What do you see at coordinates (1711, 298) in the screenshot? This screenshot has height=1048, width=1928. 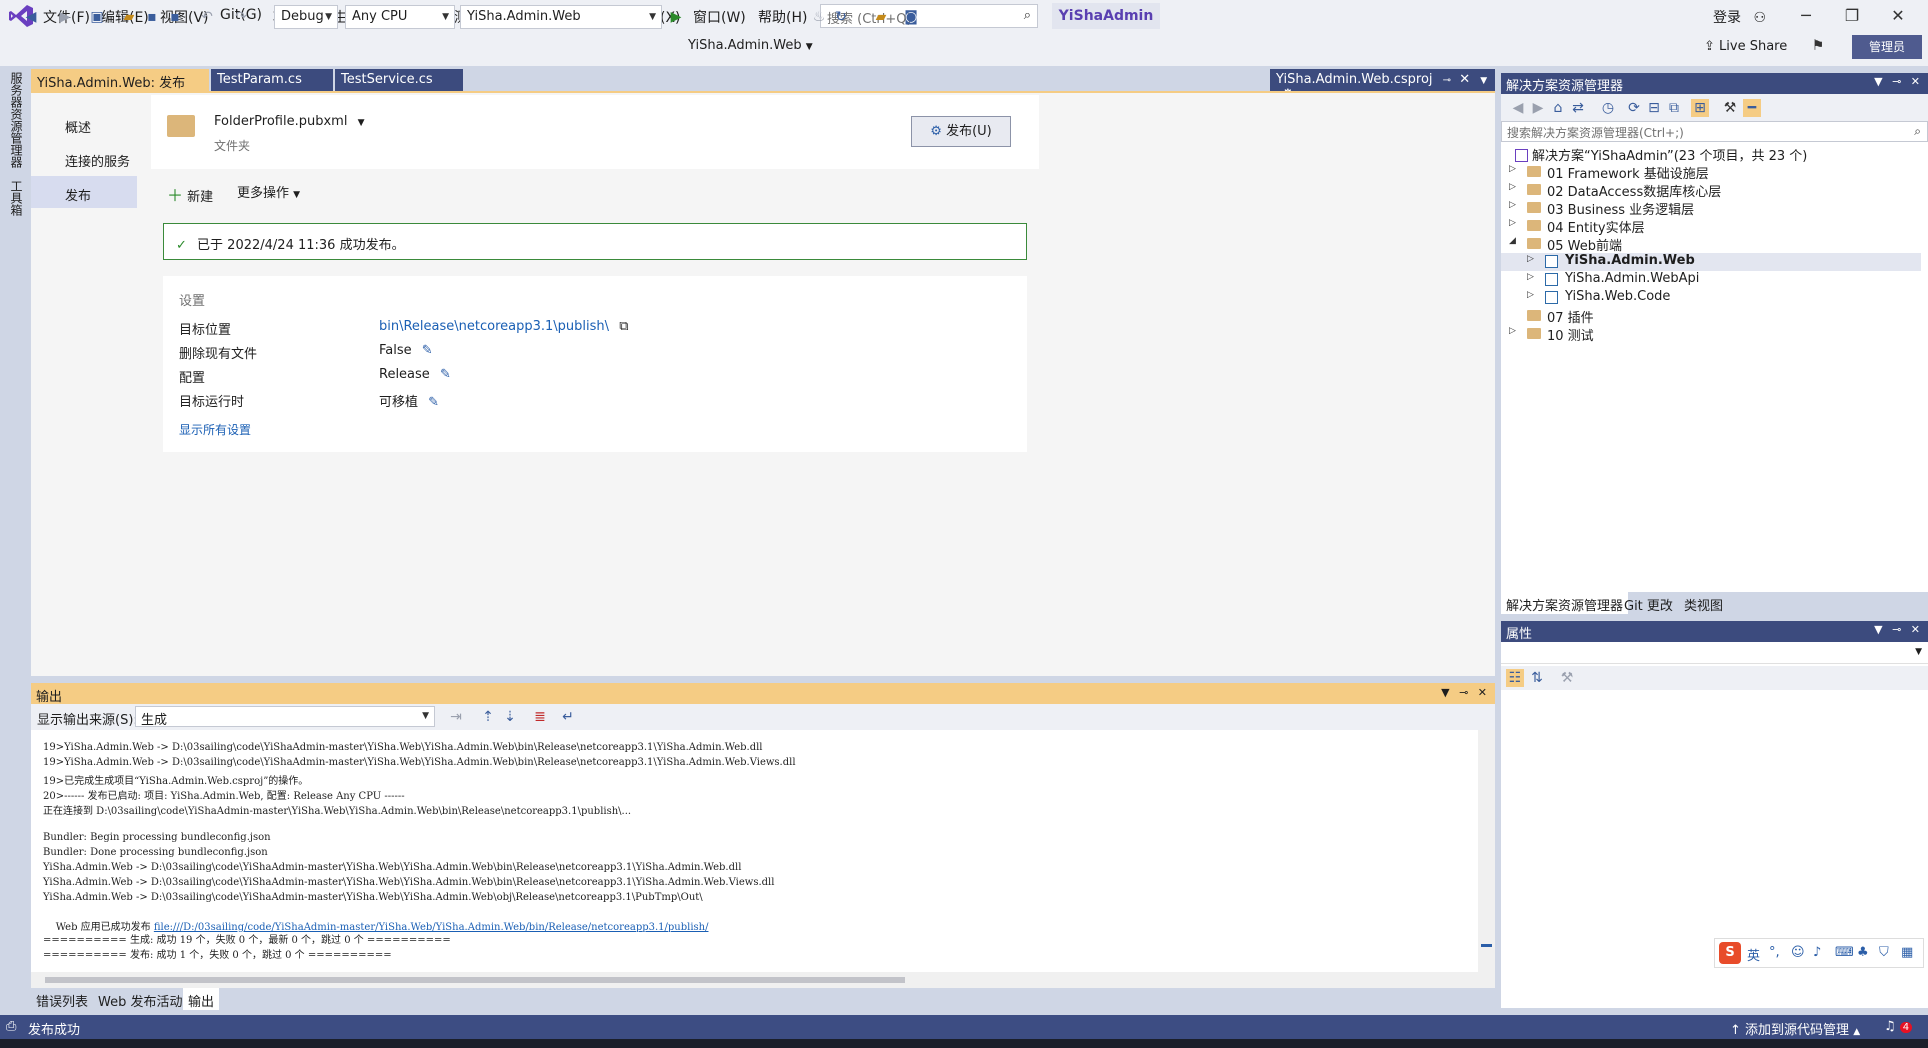 I see `tree-item: ▷ YiSha.Web.Code` at bounding box center [1711, 298].